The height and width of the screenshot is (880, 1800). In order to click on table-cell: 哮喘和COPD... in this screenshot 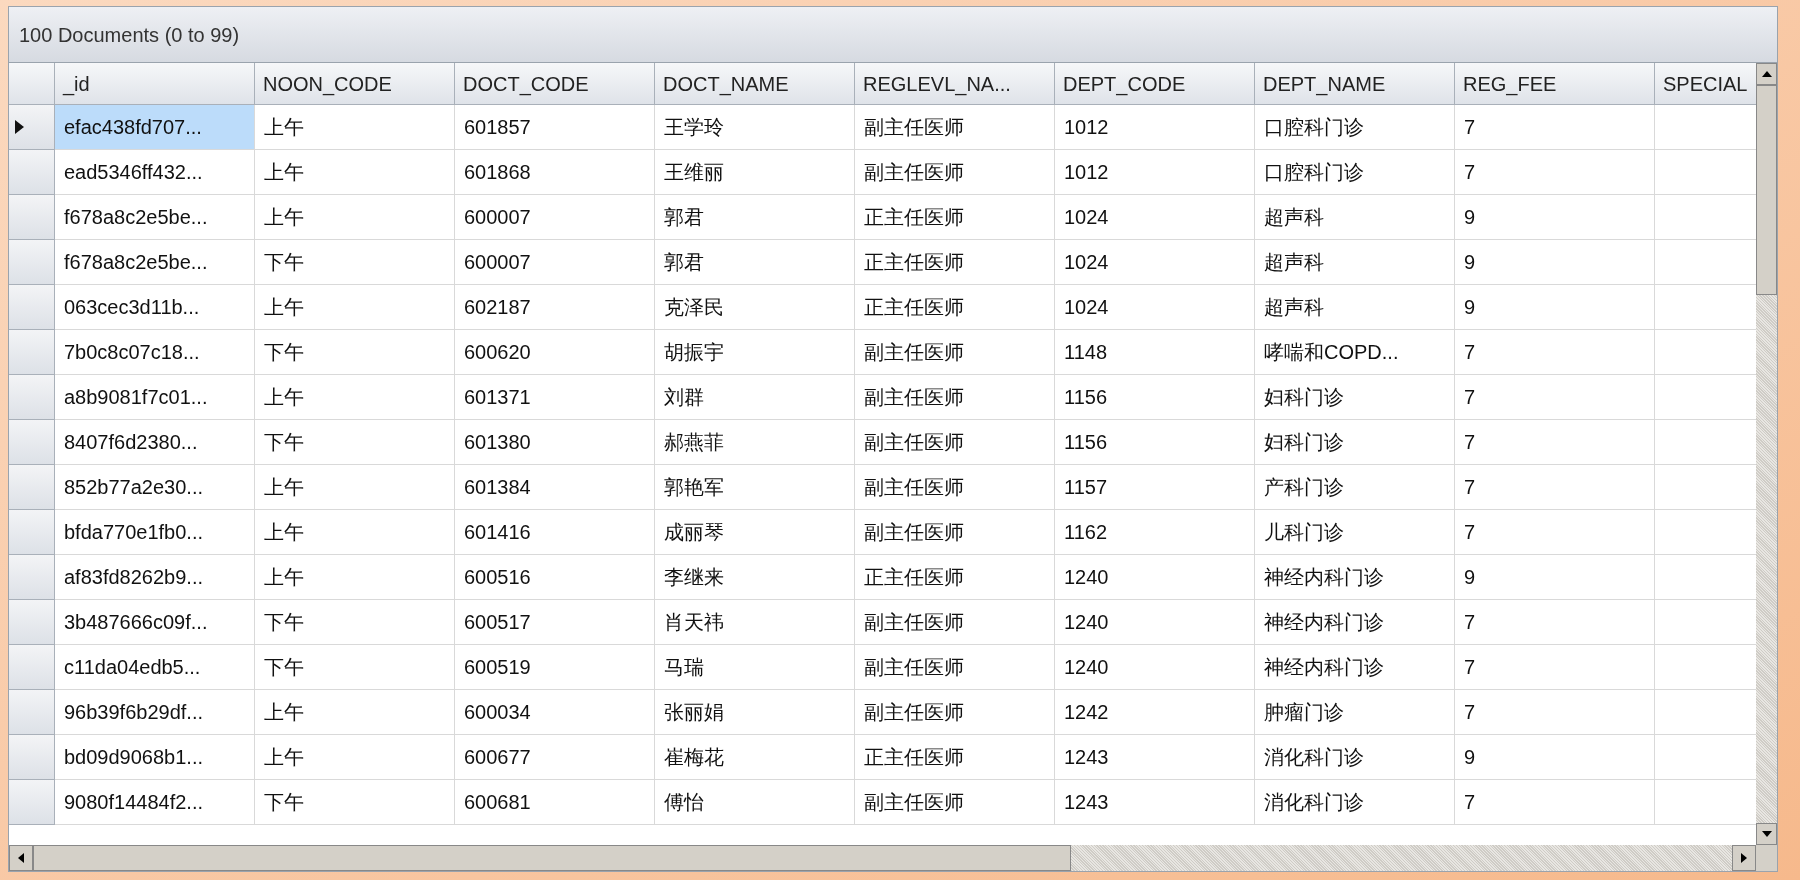, I will do `click(1355, 352)`.